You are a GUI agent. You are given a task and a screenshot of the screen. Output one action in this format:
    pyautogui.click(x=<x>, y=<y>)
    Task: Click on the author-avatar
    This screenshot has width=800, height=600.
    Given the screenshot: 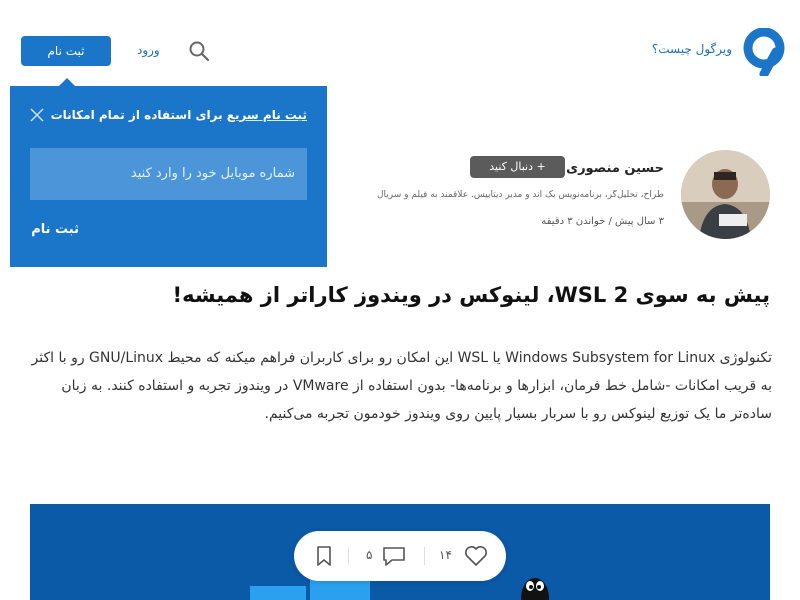 What is the action you would take?
    pyautogui.click(x=725, y=194)
    